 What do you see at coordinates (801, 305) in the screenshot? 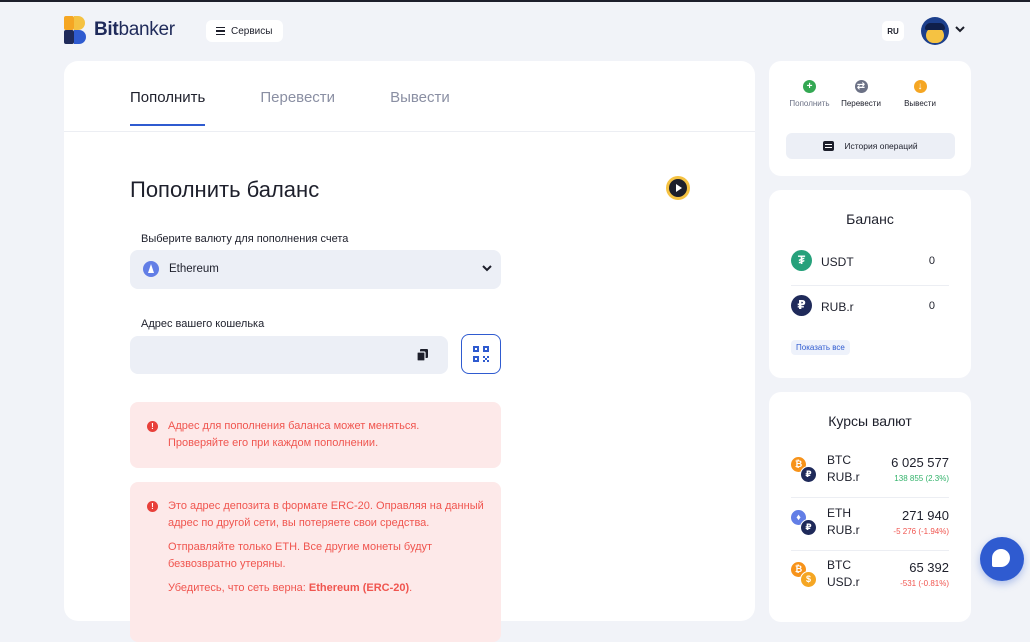
I see `rub-icon: ₽` at bounding box center [801, 305].